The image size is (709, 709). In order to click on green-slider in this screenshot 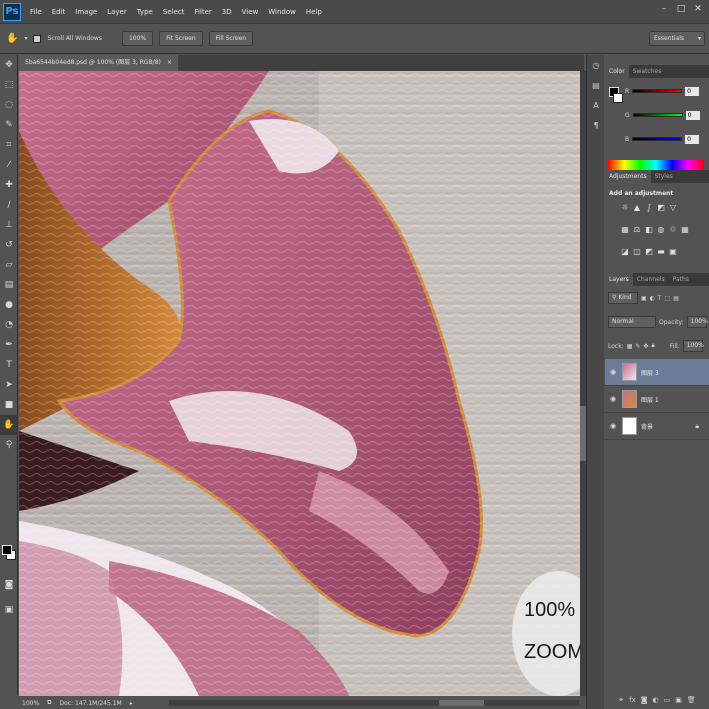, I will do `click(657, 115)`.